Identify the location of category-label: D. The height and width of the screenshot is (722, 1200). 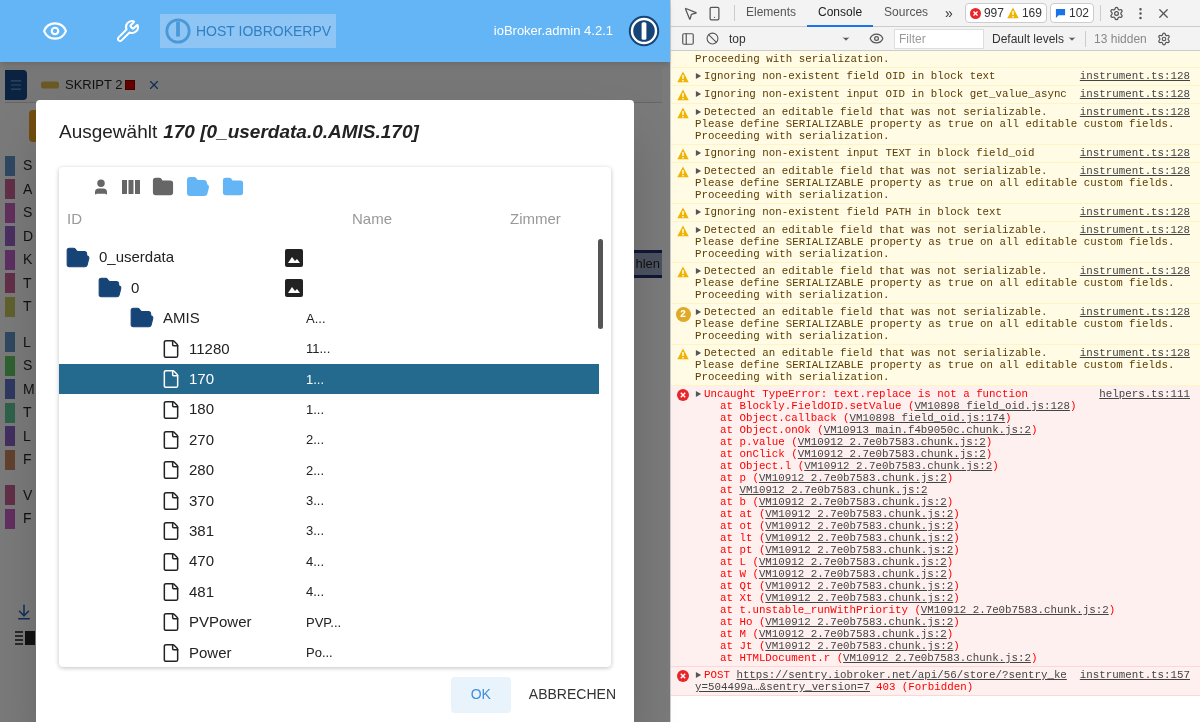
(28, 236).